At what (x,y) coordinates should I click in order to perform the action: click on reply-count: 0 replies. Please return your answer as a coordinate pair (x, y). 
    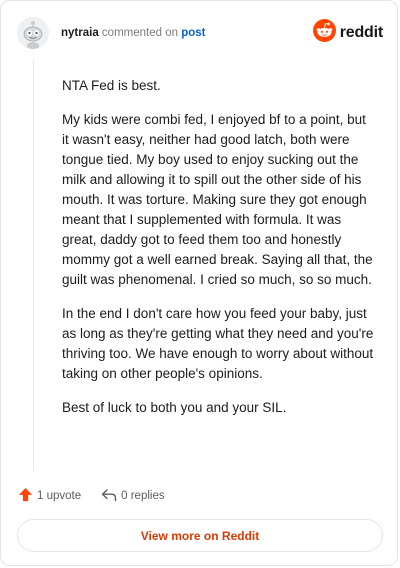
    Looking at the image, I should click on (143, 496).